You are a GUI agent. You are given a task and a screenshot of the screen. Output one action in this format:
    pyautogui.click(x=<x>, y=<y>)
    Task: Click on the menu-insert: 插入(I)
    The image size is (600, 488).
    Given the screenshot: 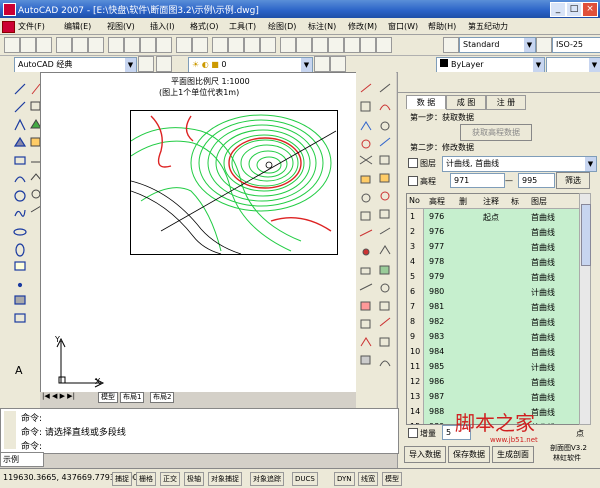 What is the action you would take?
    pyautogui.click(x=162, y=26)
    